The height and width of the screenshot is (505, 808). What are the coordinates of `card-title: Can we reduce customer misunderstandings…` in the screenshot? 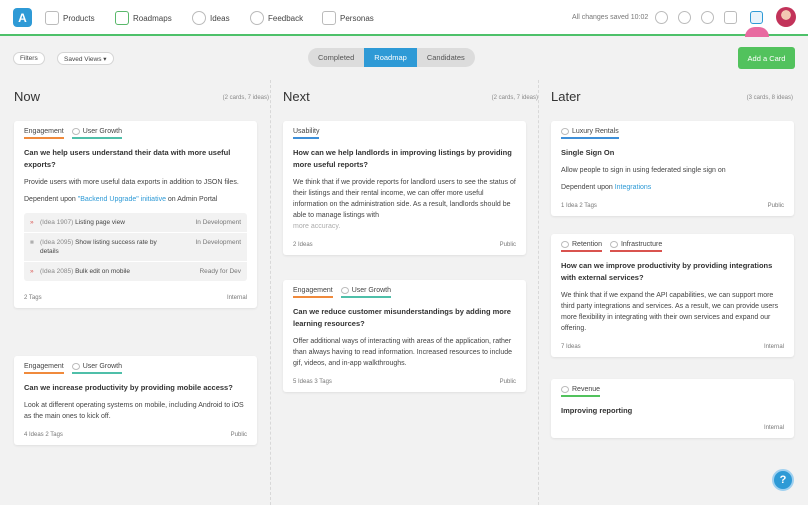 It's located at (404, 318).